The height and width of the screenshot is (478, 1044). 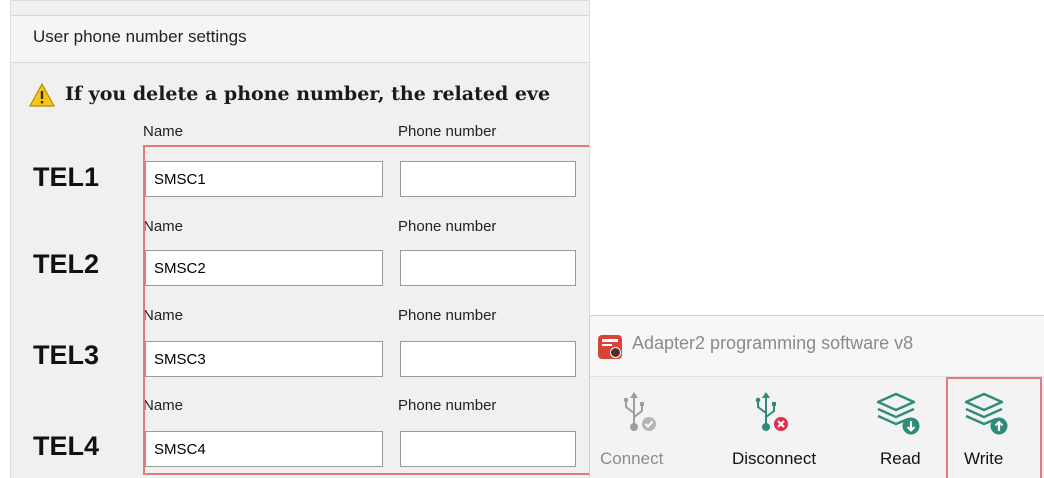 I want to click on warning-triangle-icon, so click(x=42, y=95).